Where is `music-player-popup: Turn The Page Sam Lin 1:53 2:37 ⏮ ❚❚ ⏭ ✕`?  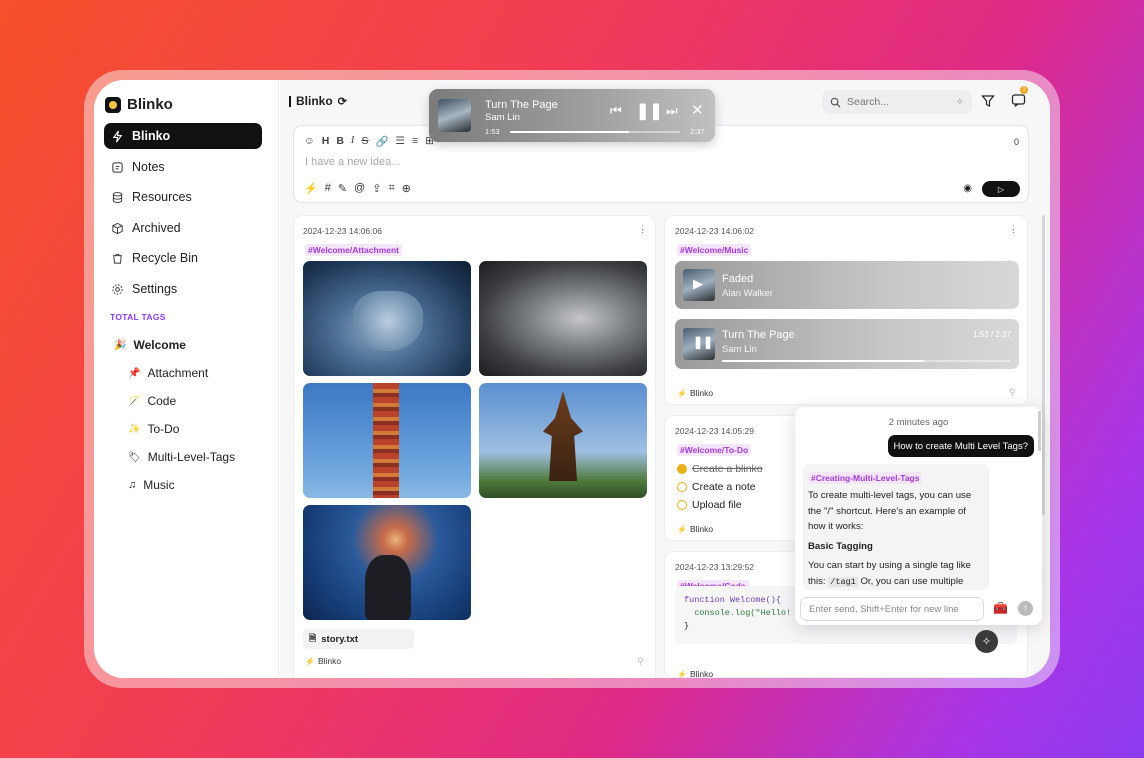
music-player-popup: Turn The Page Sam Lin 1:53 2:37 ⏮ ❚❚ ⏭ ✕ is located at coordinates (572, 115).